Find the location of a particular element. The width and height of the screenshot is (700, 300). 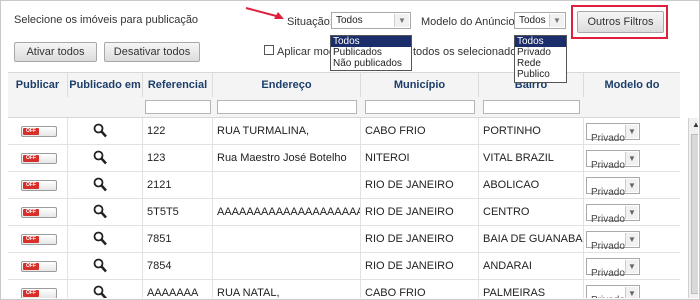

modelo-dropdown: Todos Privado Rede Publico is located at coordinates (540, 59).